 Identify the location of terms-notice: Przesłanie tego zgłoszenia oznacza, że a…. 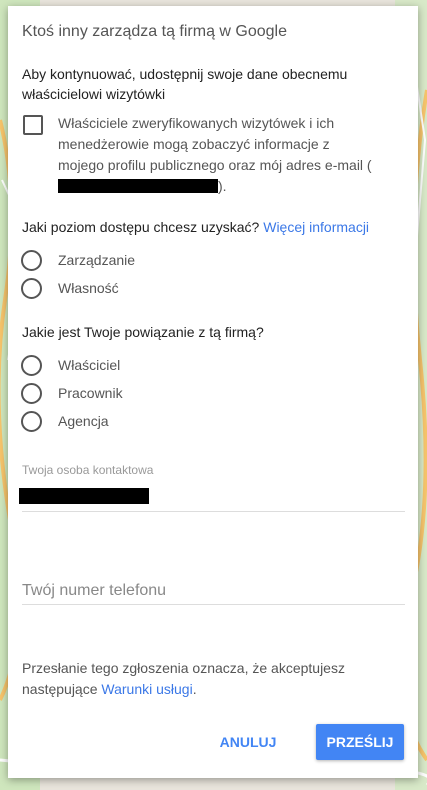
(212, 679).